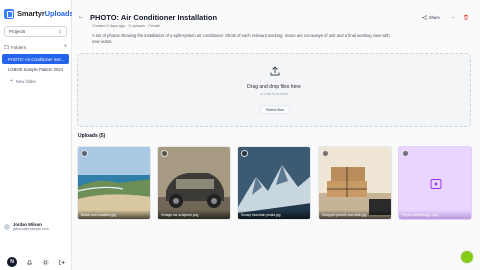  I want to click on dropzone-title: Drag and drop files here, so click(274, 87).